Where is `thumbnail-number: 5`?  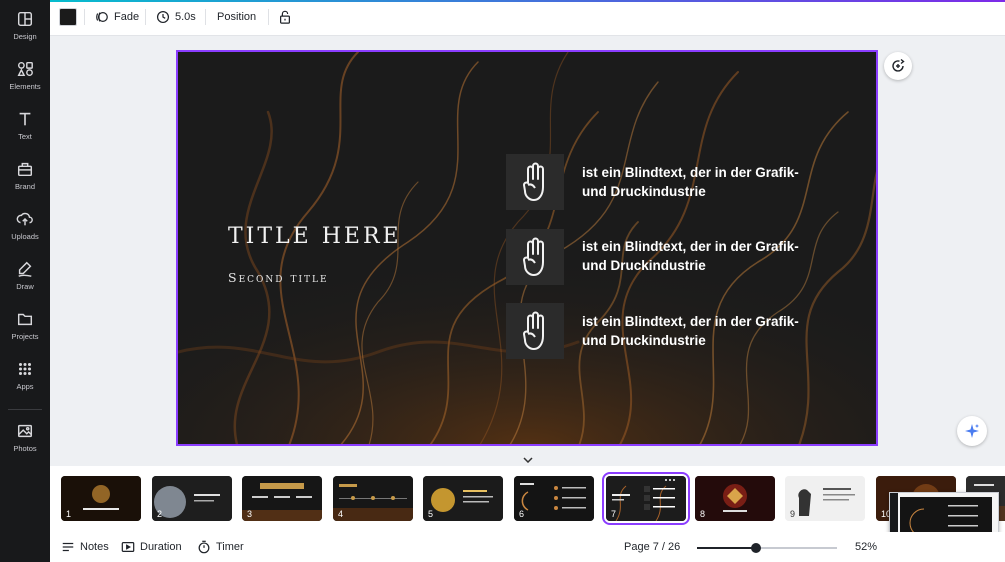 thumbnail-number: 5 is located at coordinates (431, 514).